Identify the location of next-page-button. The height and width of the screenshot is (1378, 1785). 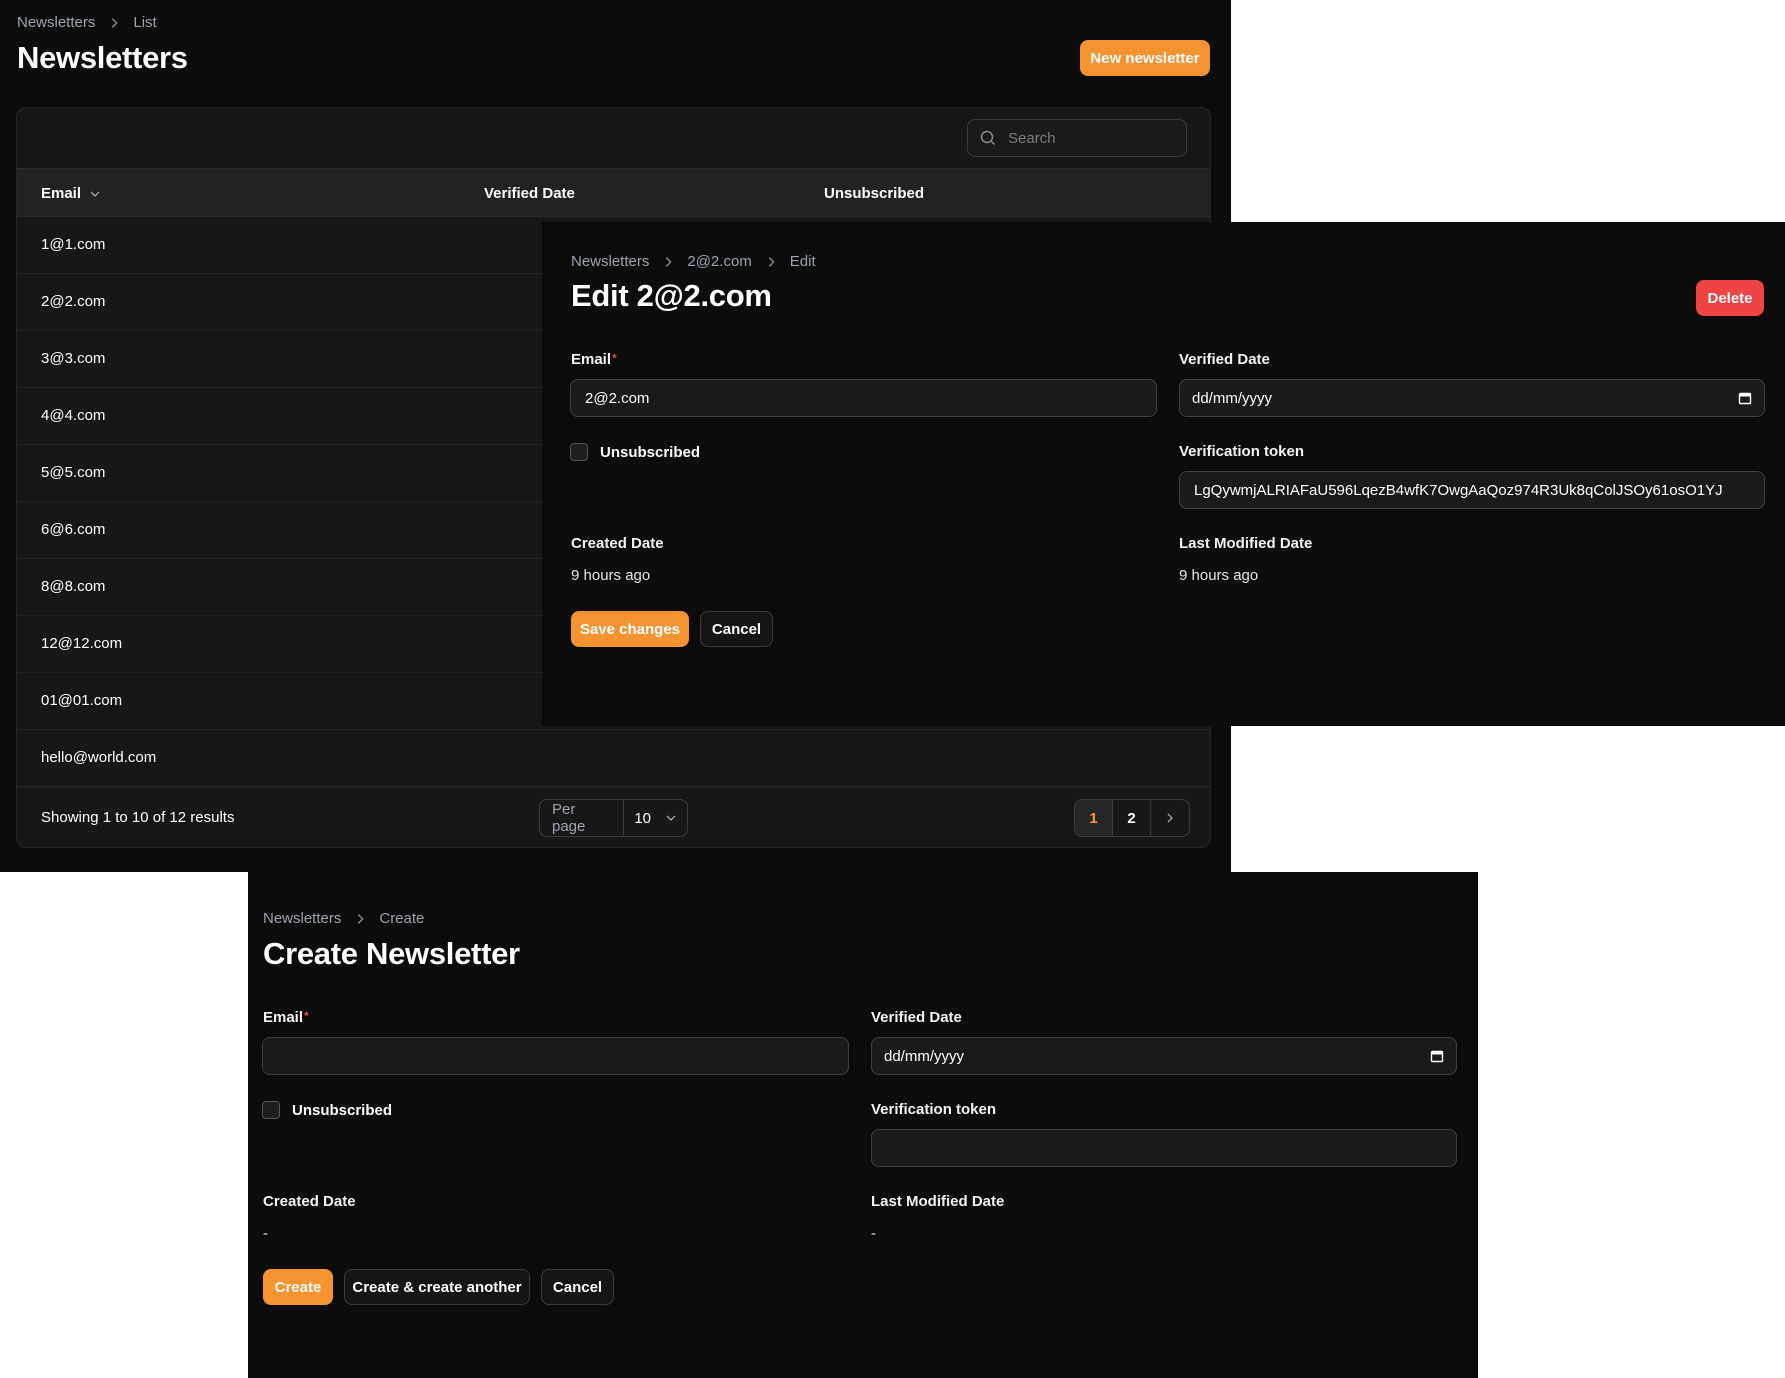
(1170, 818).